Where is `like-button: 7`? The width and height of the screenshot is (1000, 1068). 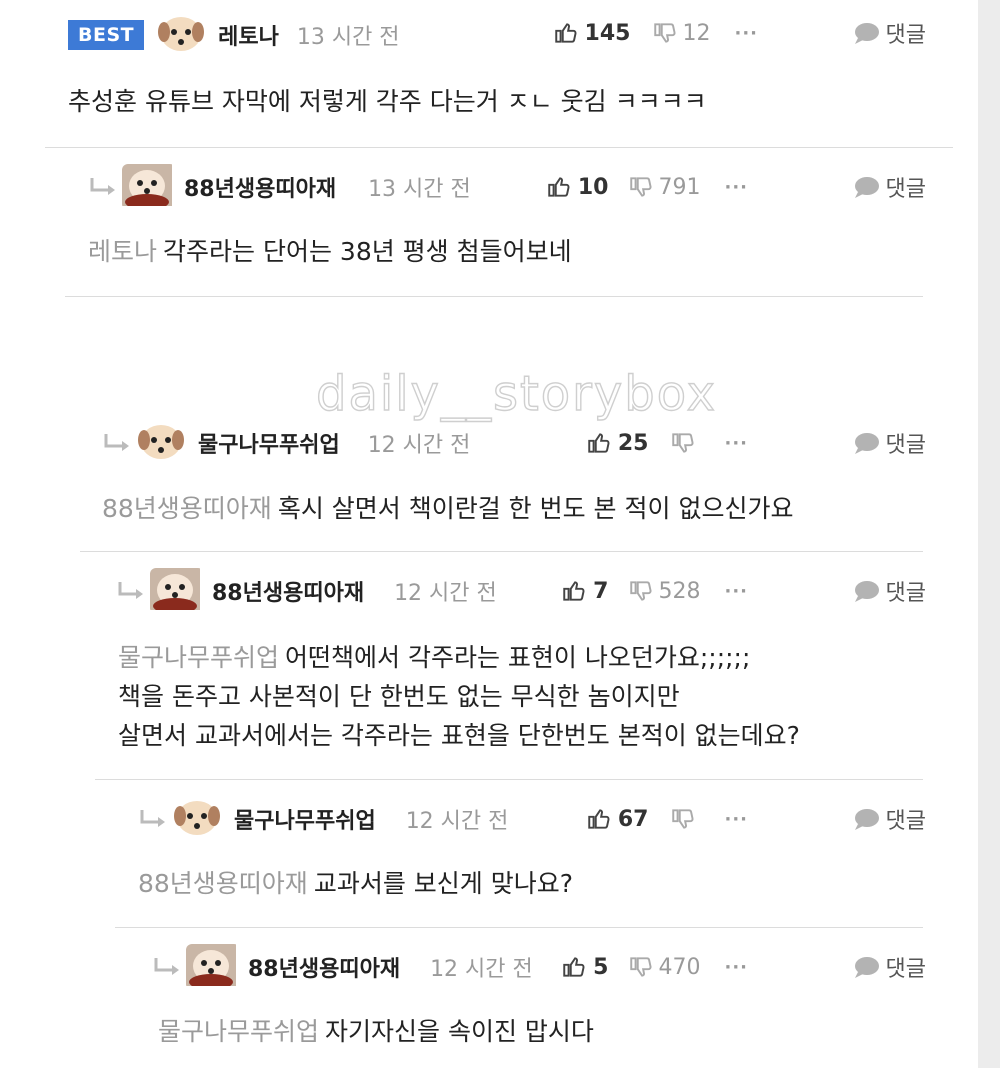
like-button: 7 is located at coordinates (584, 591).